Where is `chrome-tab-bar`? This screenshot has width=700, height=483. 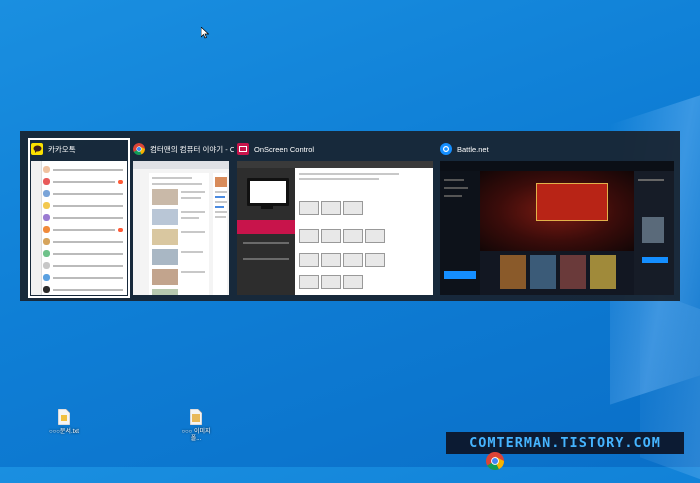
chrome-tab-bar is located at coordinates (181, 165).